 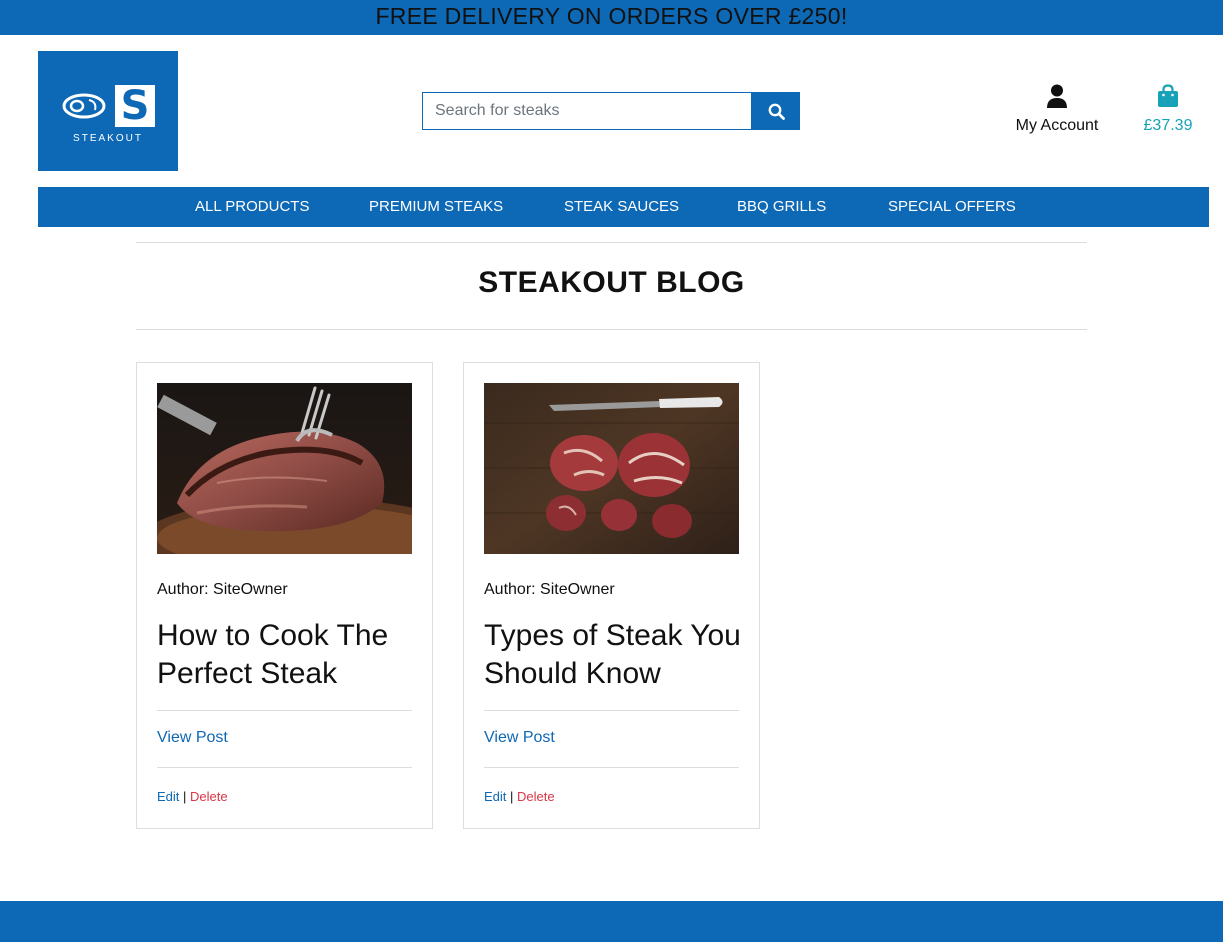 What do you see at coordinates (587, 111) in the screenshot?
I see `search-input` at bounding box center [587, 111].